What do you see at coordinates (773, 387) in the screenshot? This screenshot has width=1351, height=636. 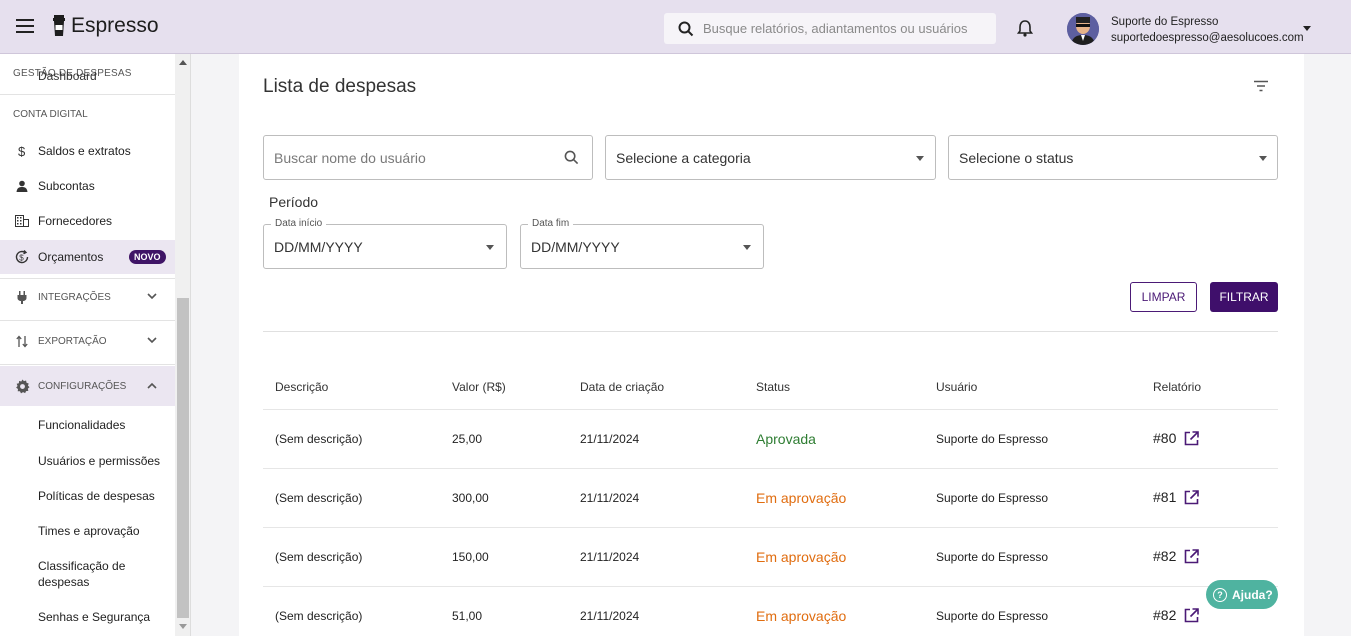 I see `column-header-status: Status` at bounding box center [773, 387].